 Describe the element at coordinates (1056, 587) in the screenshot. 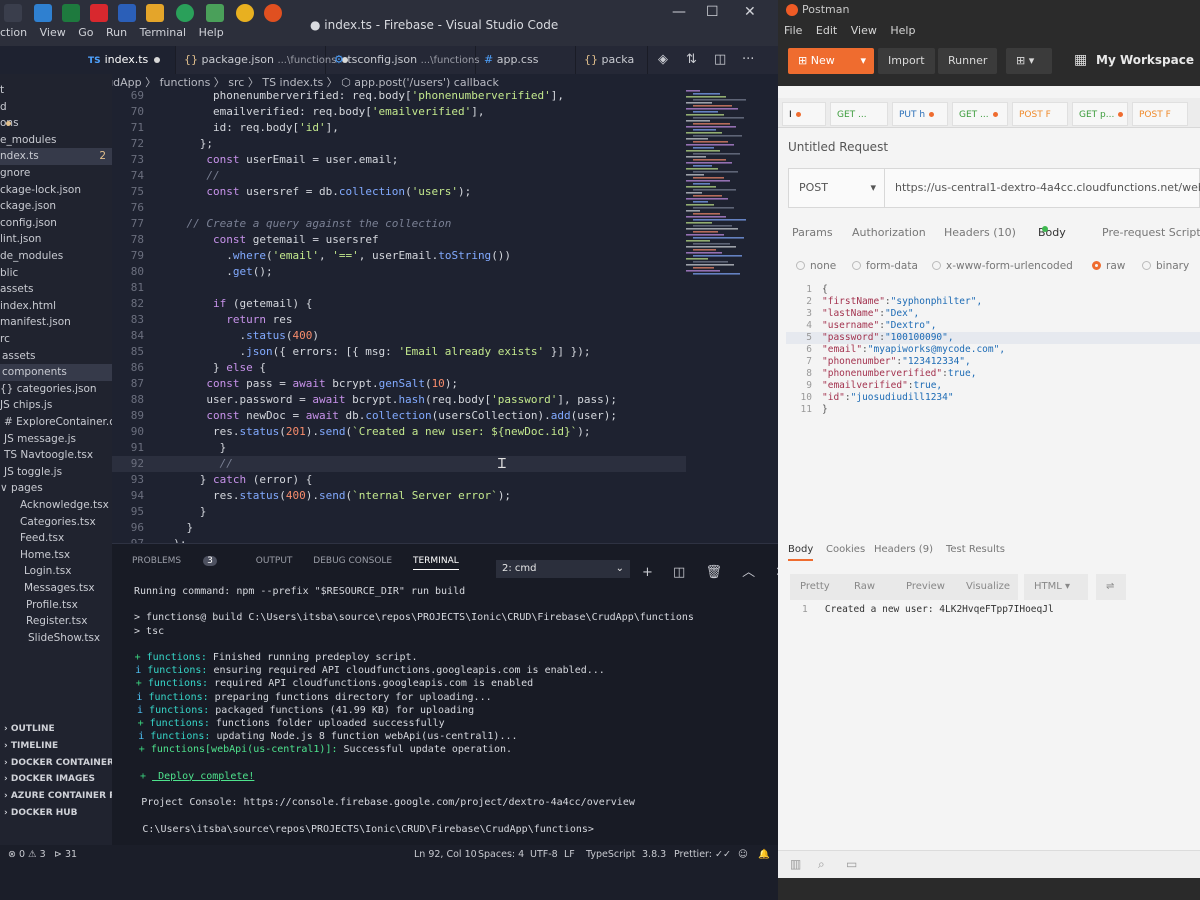

I see `format-select: HTML ▾` at that location.